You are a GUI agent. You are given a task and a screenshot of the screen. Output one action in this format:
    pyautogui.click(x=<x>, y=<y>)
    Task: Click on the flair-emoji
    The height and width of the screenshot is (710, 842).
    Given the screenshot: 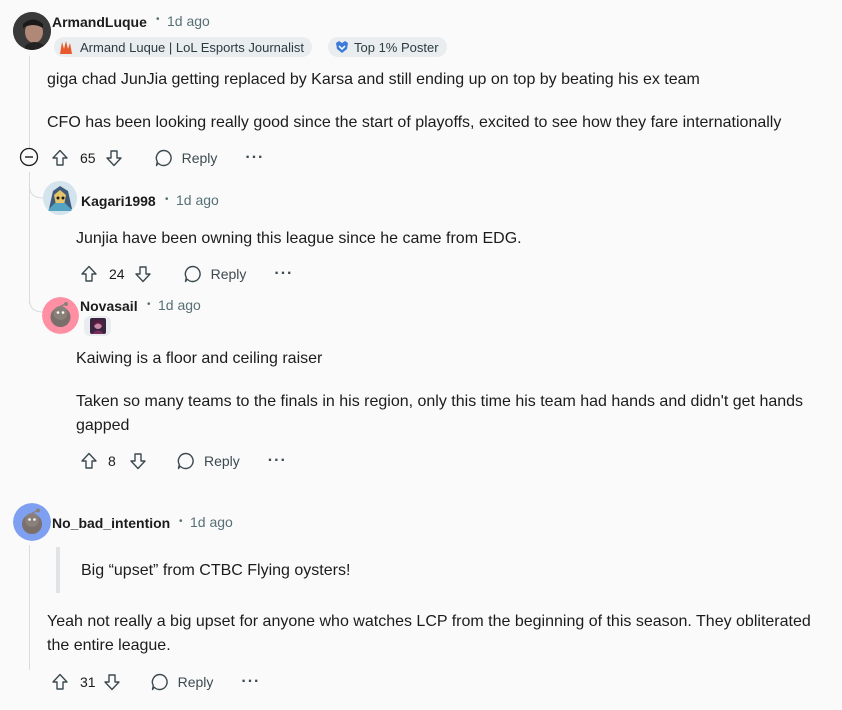 What is the action you would take?
    pyautogui.click(x=97, y=326)
    